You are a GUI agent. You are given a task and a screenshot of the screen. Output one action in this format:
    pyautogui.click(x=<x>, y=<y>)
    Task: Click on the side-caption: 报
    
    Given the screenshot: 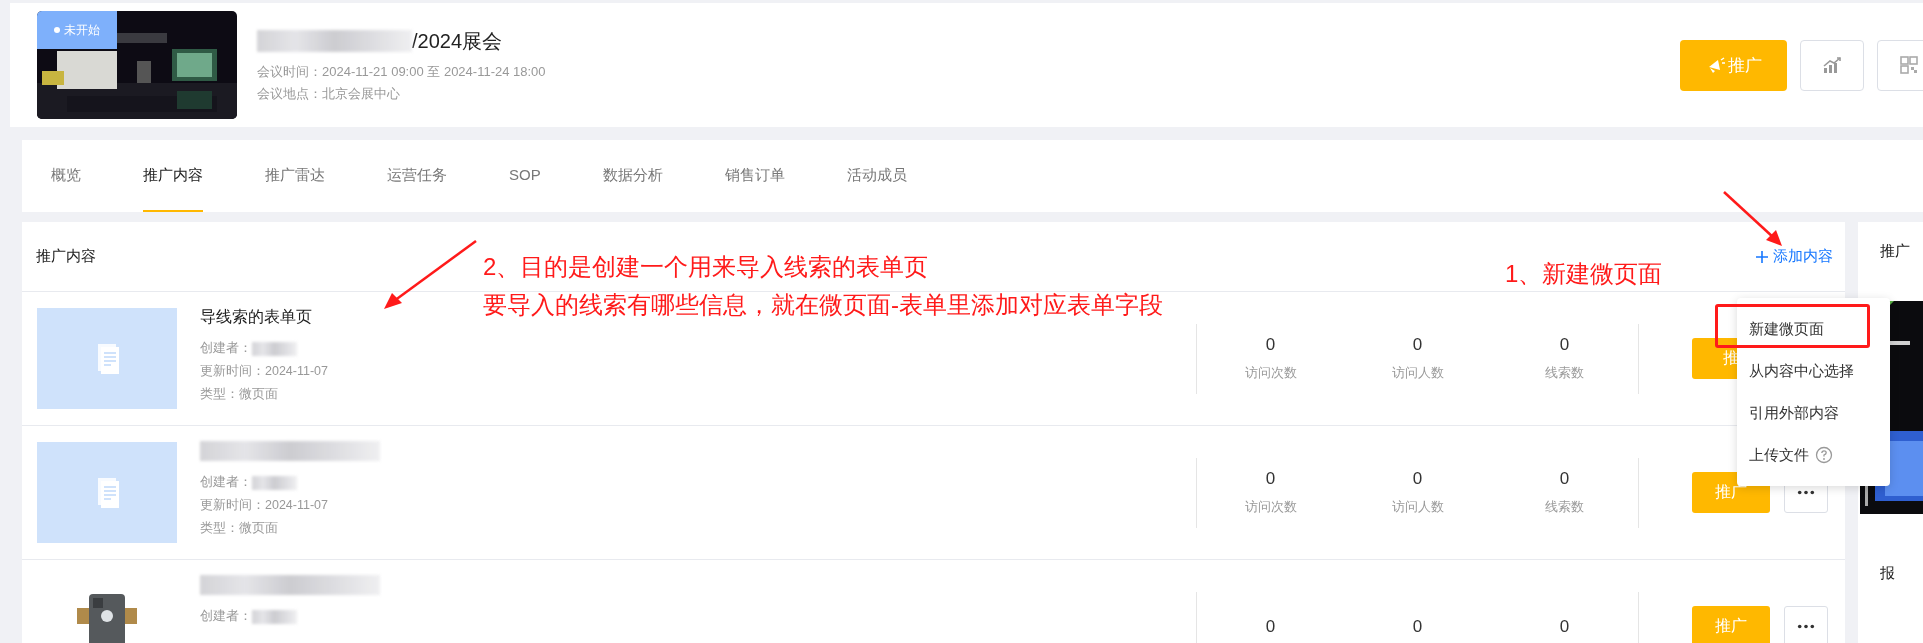 What is the action you would take?
    pyautogui.click(x=1888, y=573)
    